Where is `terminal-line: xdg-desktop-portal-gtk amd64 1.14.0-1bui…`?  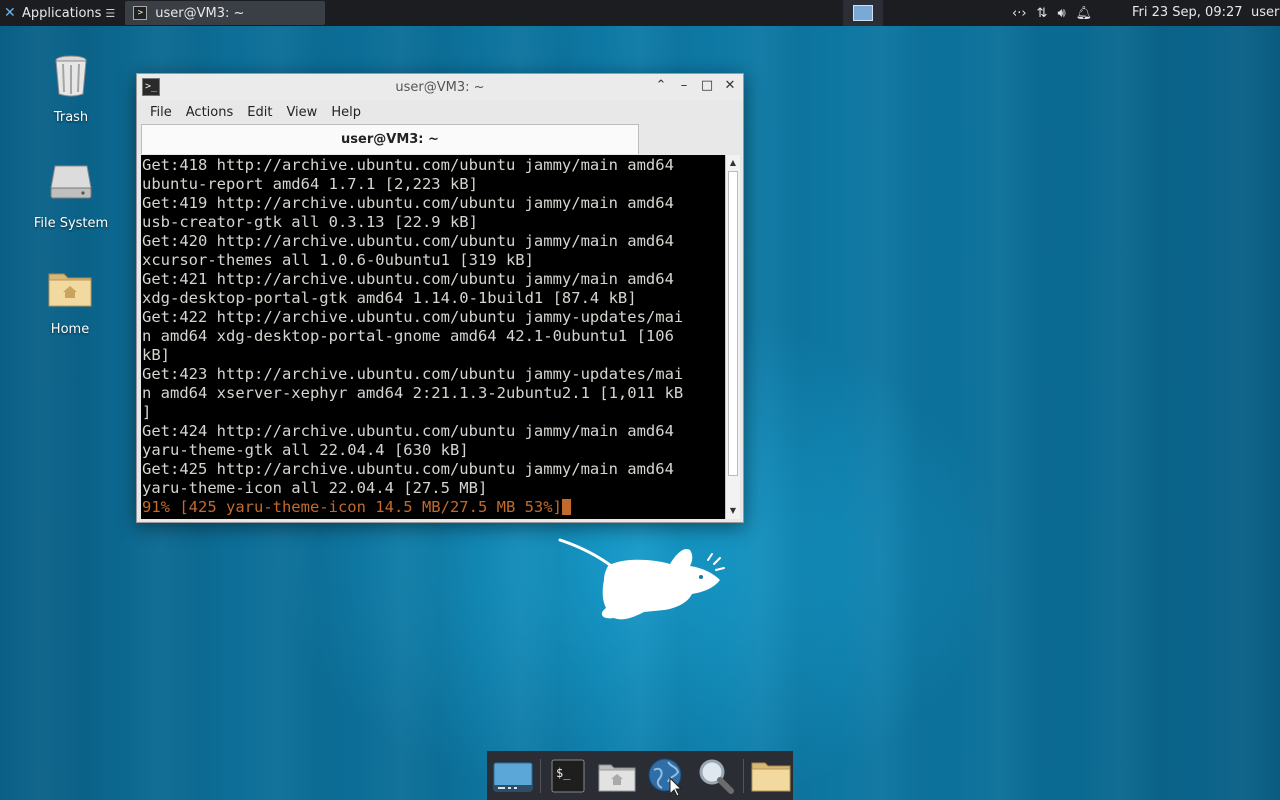 terminal-line: xdg-desktop-portal-gtk amd64 1.14.0-1bui… is located at coordinates (389, 298).